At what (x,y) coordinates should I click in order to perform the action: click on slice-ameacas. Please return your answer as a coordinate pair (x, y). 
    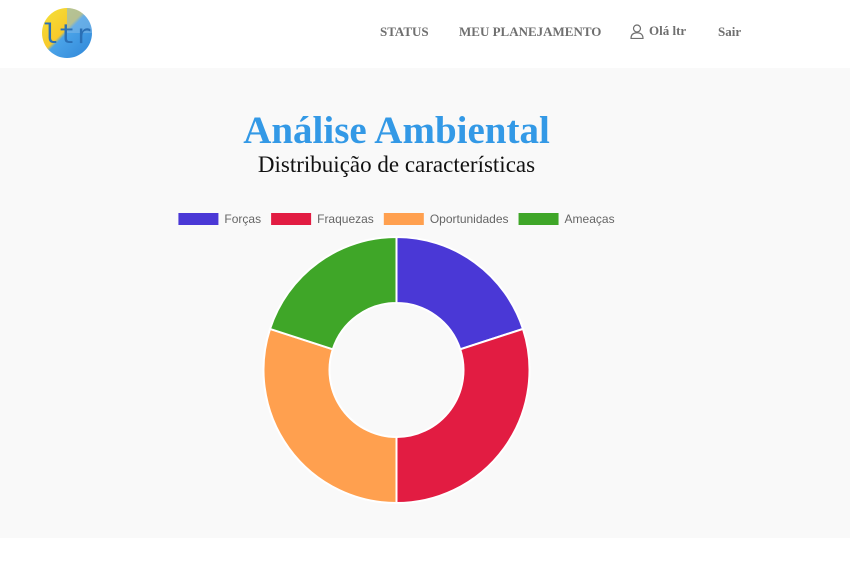
    Looking at the image, I should click on (333, 293).